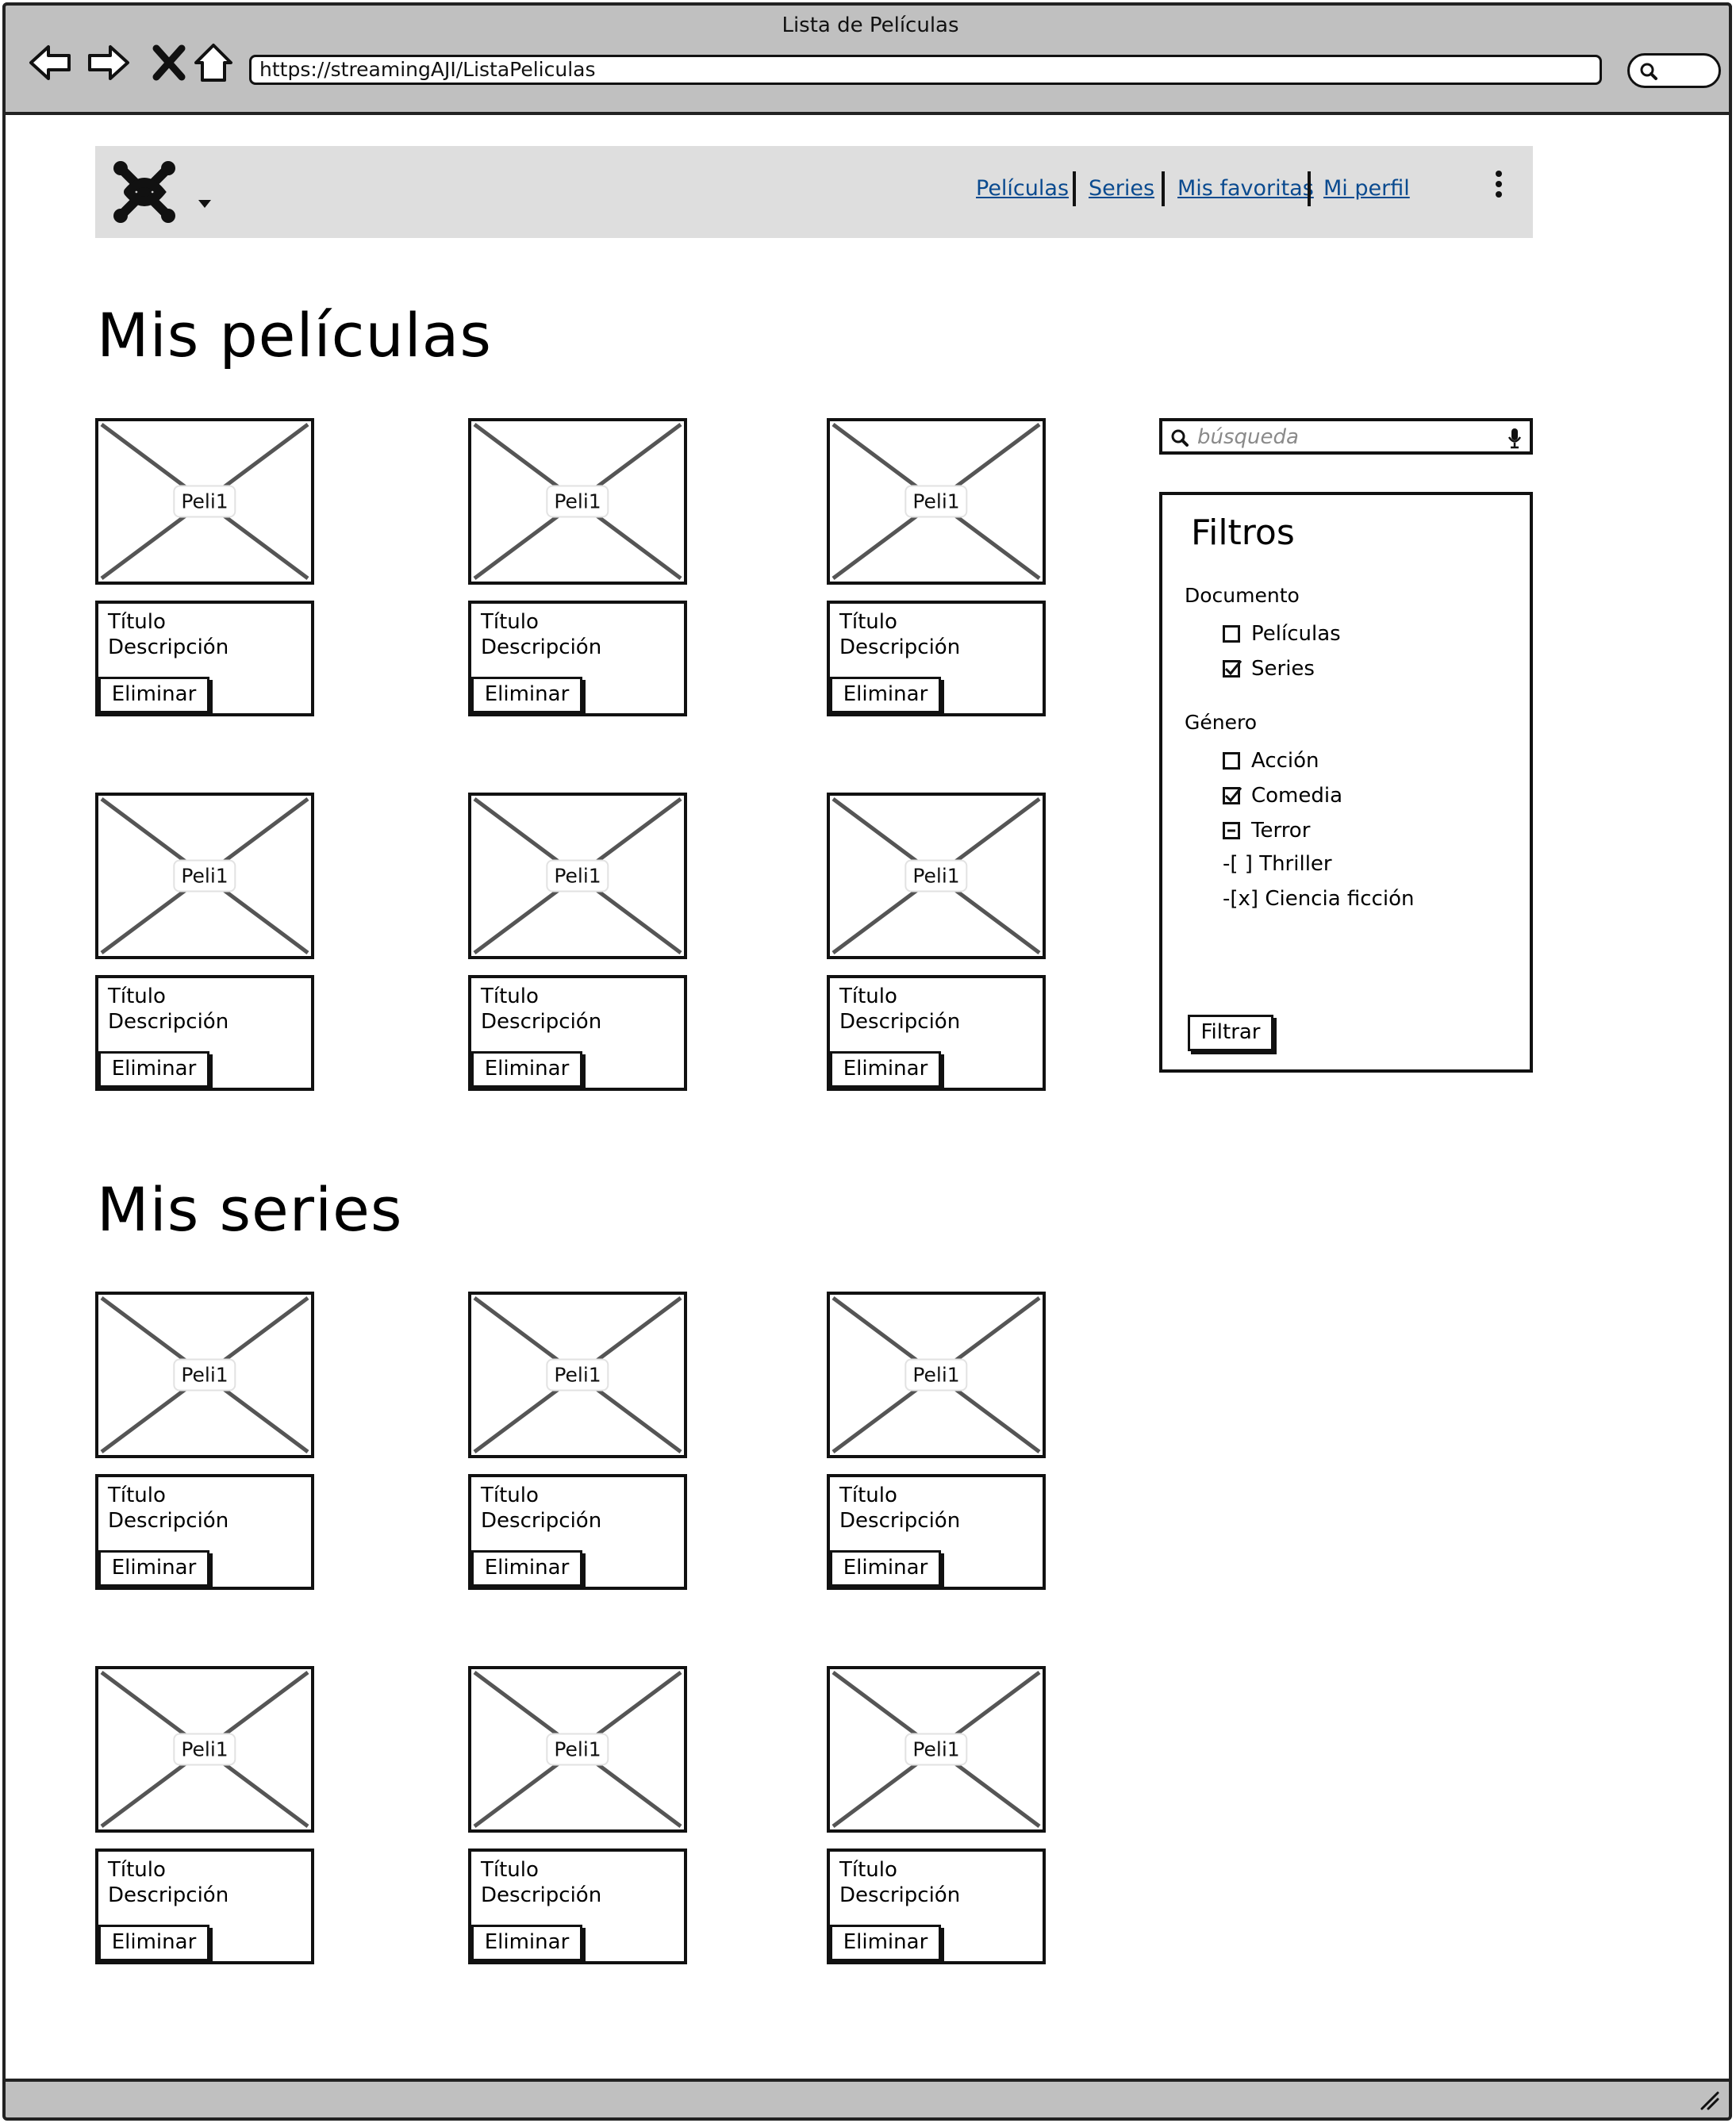  Describe the element at coordinates (1366, 188) in the screenshot. I see `nav-link-mi-perfil: Mi perfil` at that location.